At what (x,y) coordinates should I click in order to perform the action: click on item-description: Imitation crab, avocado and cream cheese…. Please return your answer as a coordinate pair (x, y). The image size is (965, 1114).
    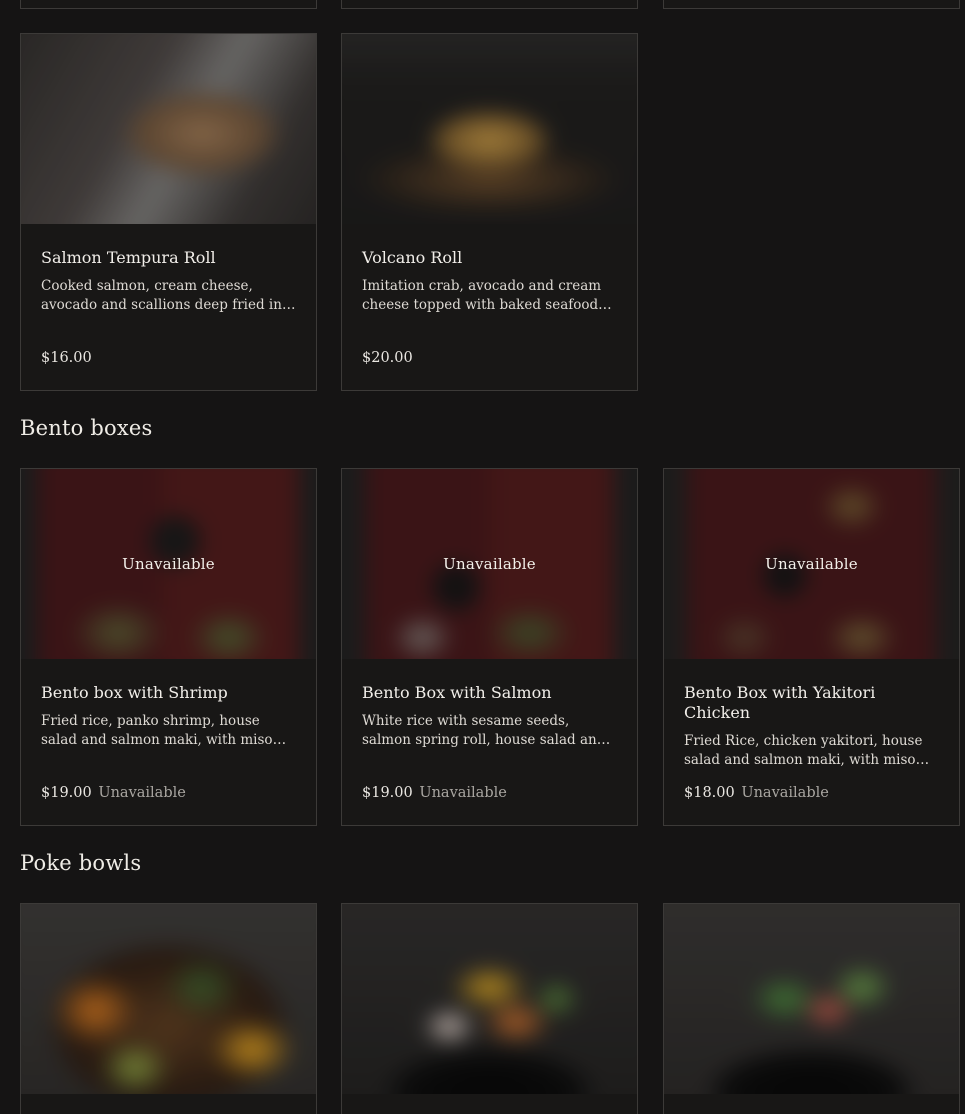
    Looking at the image, I should click on (482, 295).